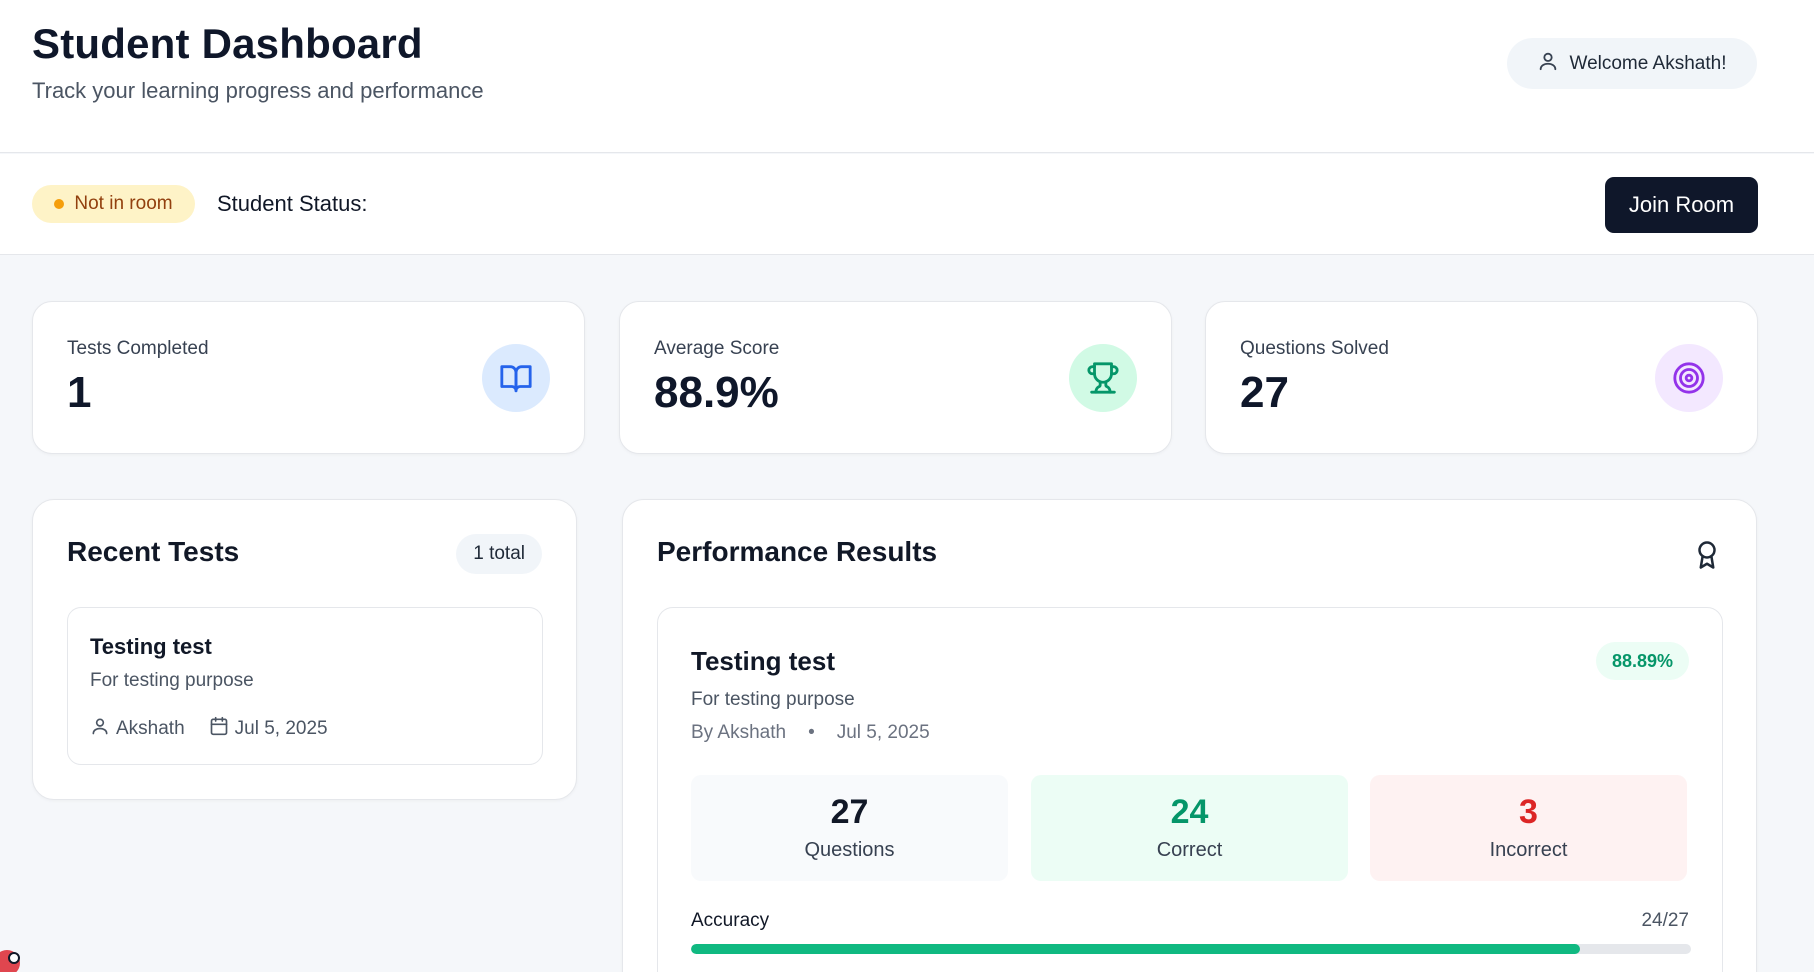 The height and width of the screenshot is (972, 1814). What do you see at coordinates (59, 204) in the screenshot?
I see `status-dot-icon` at bounding box center [59, 204].